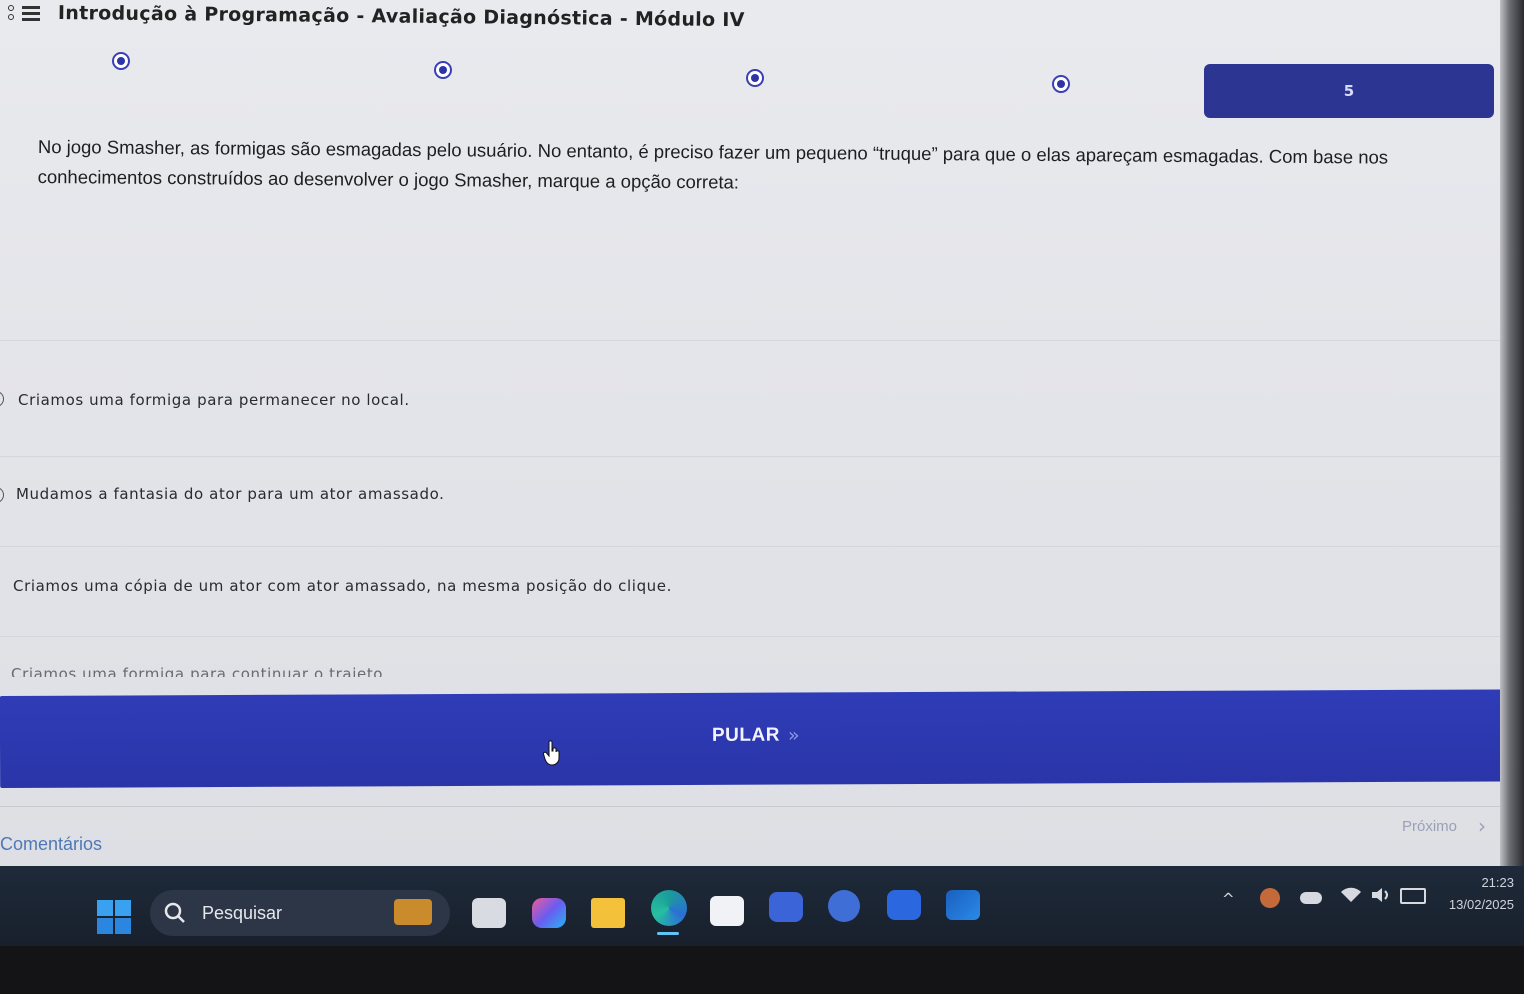 The width and height of the screenshot is (1524, 994). Describe the element at coordinates (755, 78) in the screenshot. I see `step-3-indicator` at that location.